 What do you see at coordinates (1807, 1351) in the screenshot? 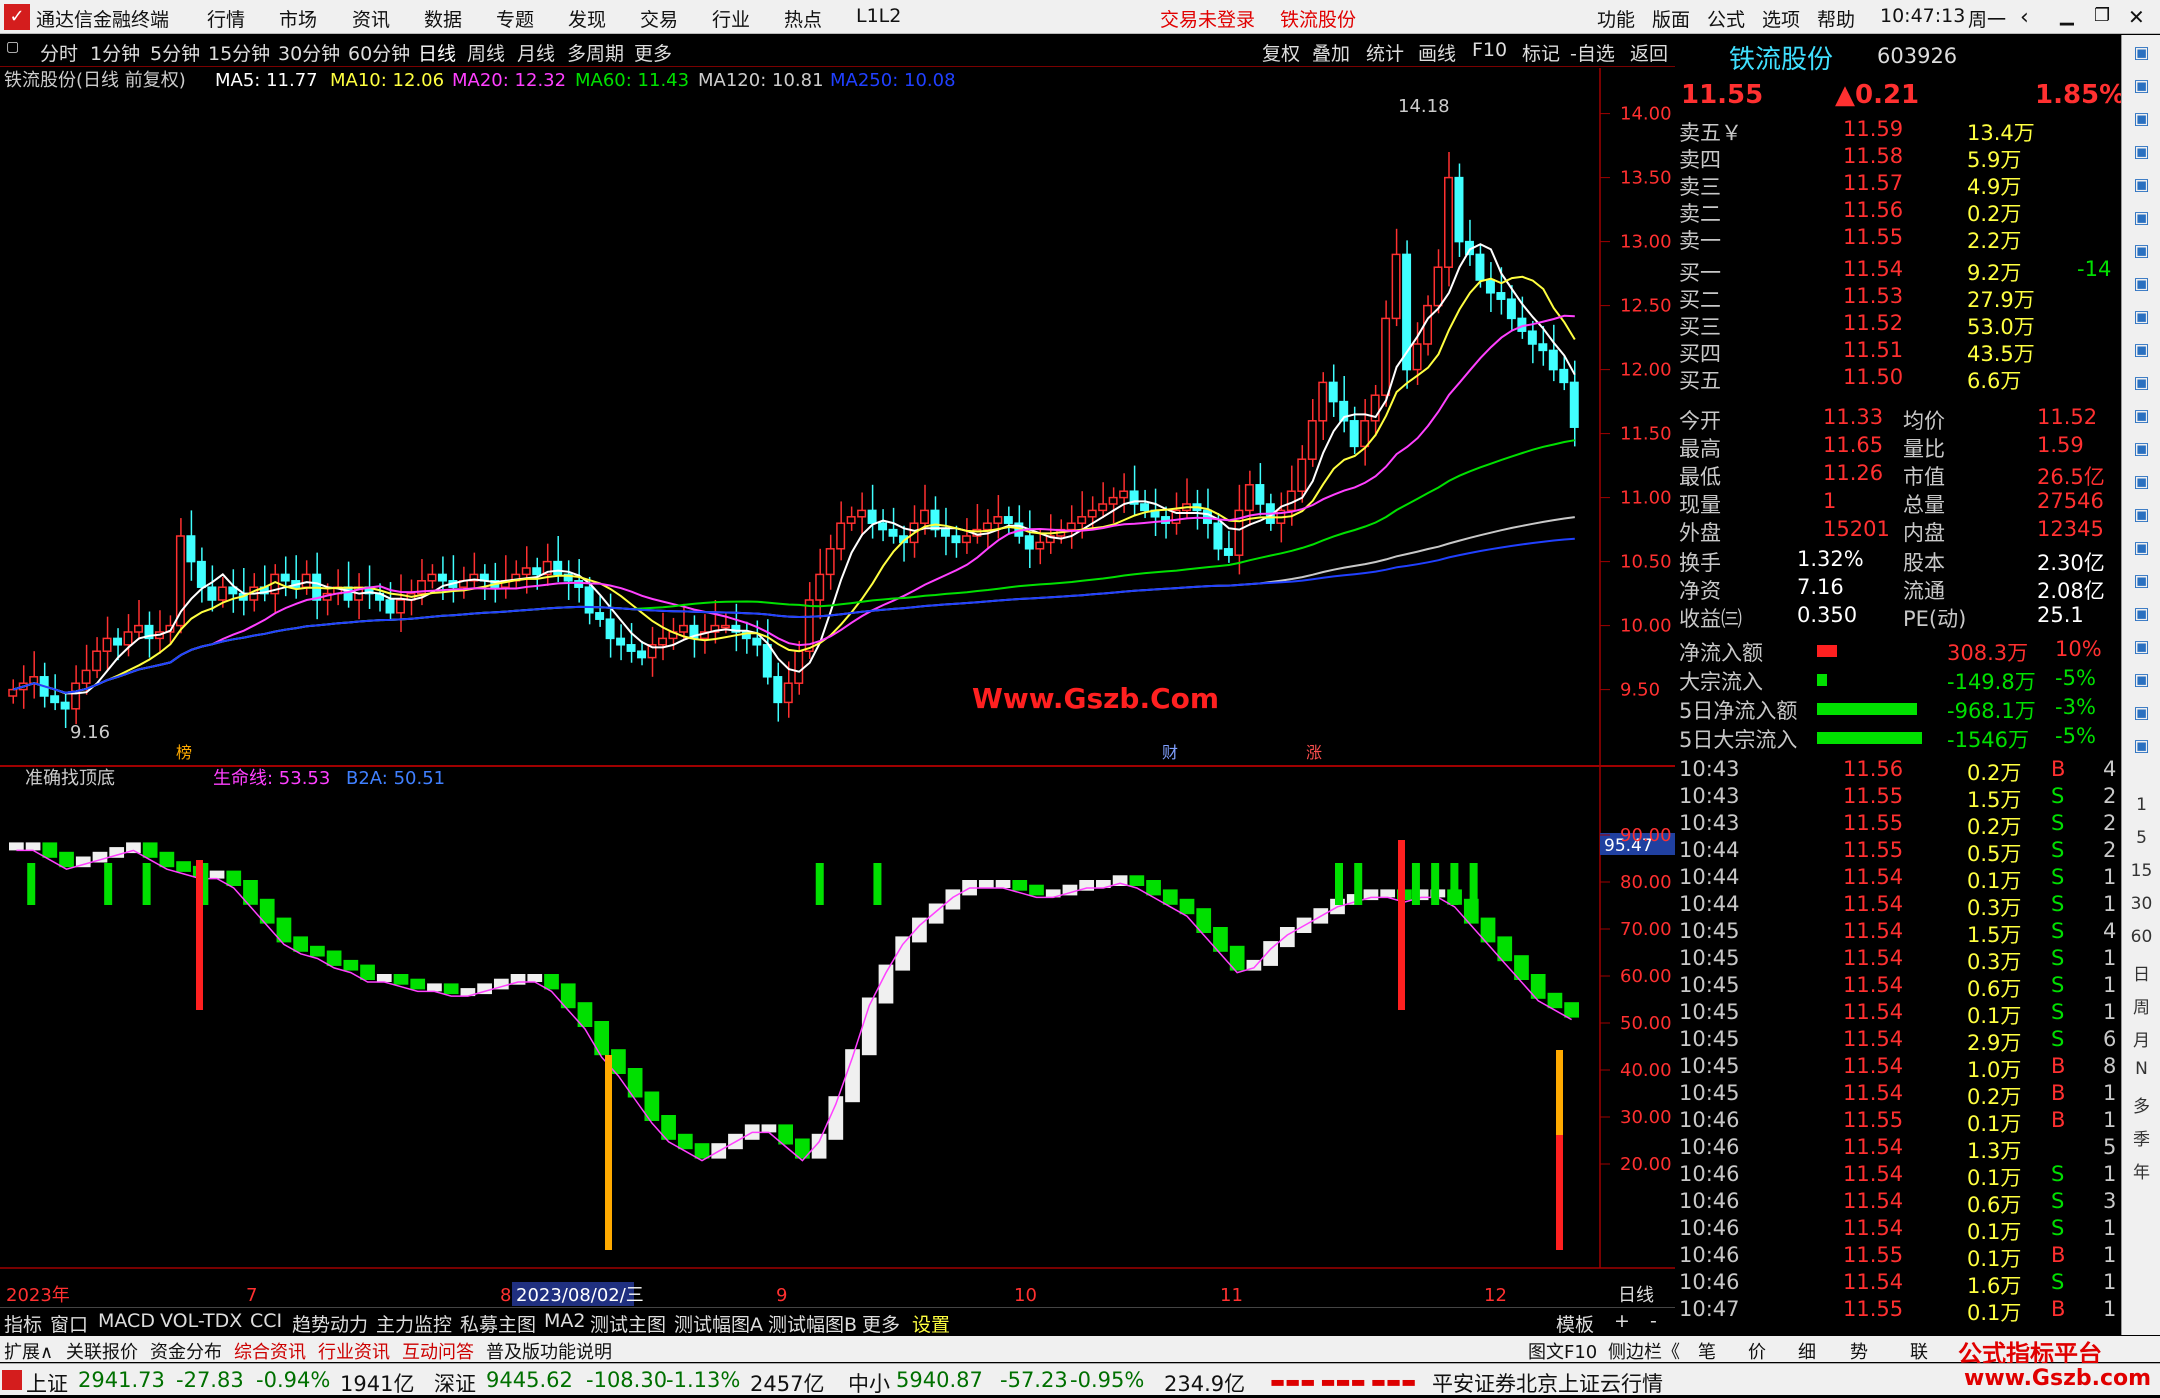
I see `tab-item: 细` at bounding box center [1807, 1351].